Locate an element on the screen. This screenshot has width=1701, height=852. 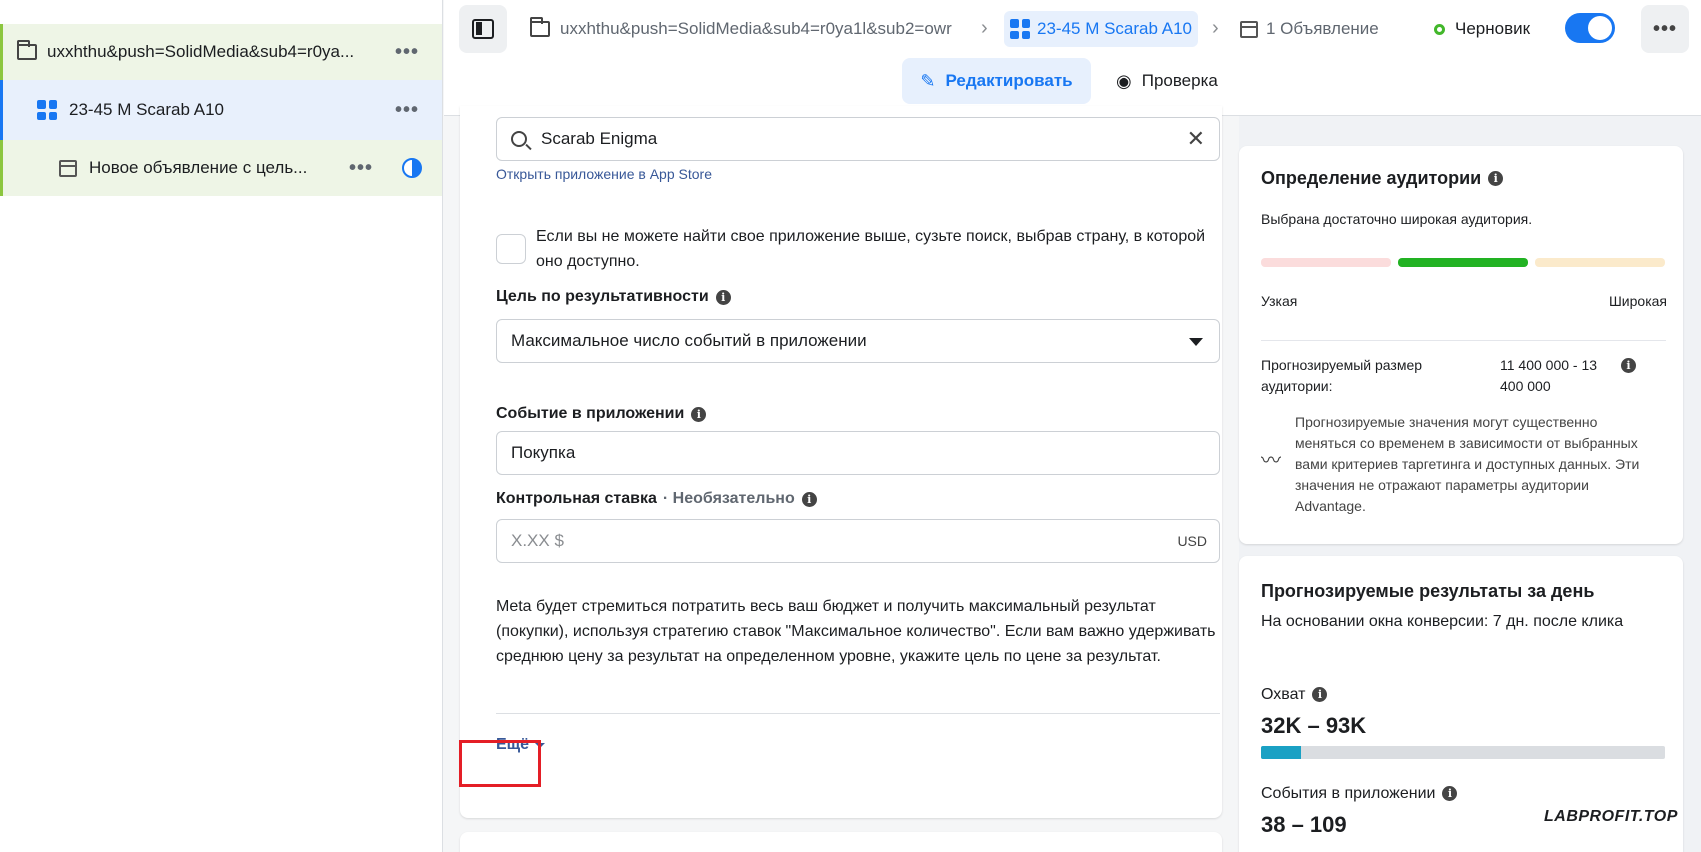
watermark-text: LABPROFIT.TOP is located at coordinates (1611, 816).